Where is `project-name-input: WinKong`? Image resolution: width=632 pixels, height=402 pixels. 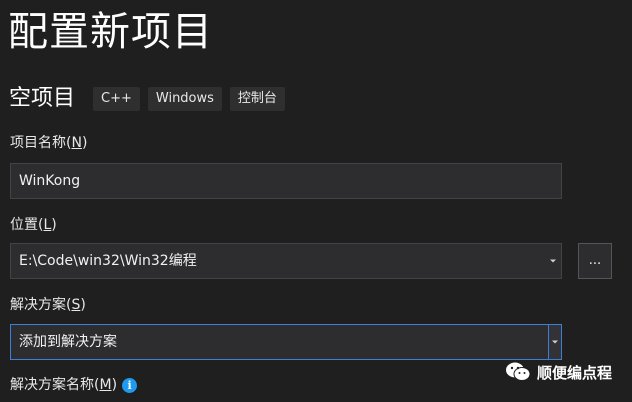 project-name-input: WinKong is located at coordinates (286, 181).